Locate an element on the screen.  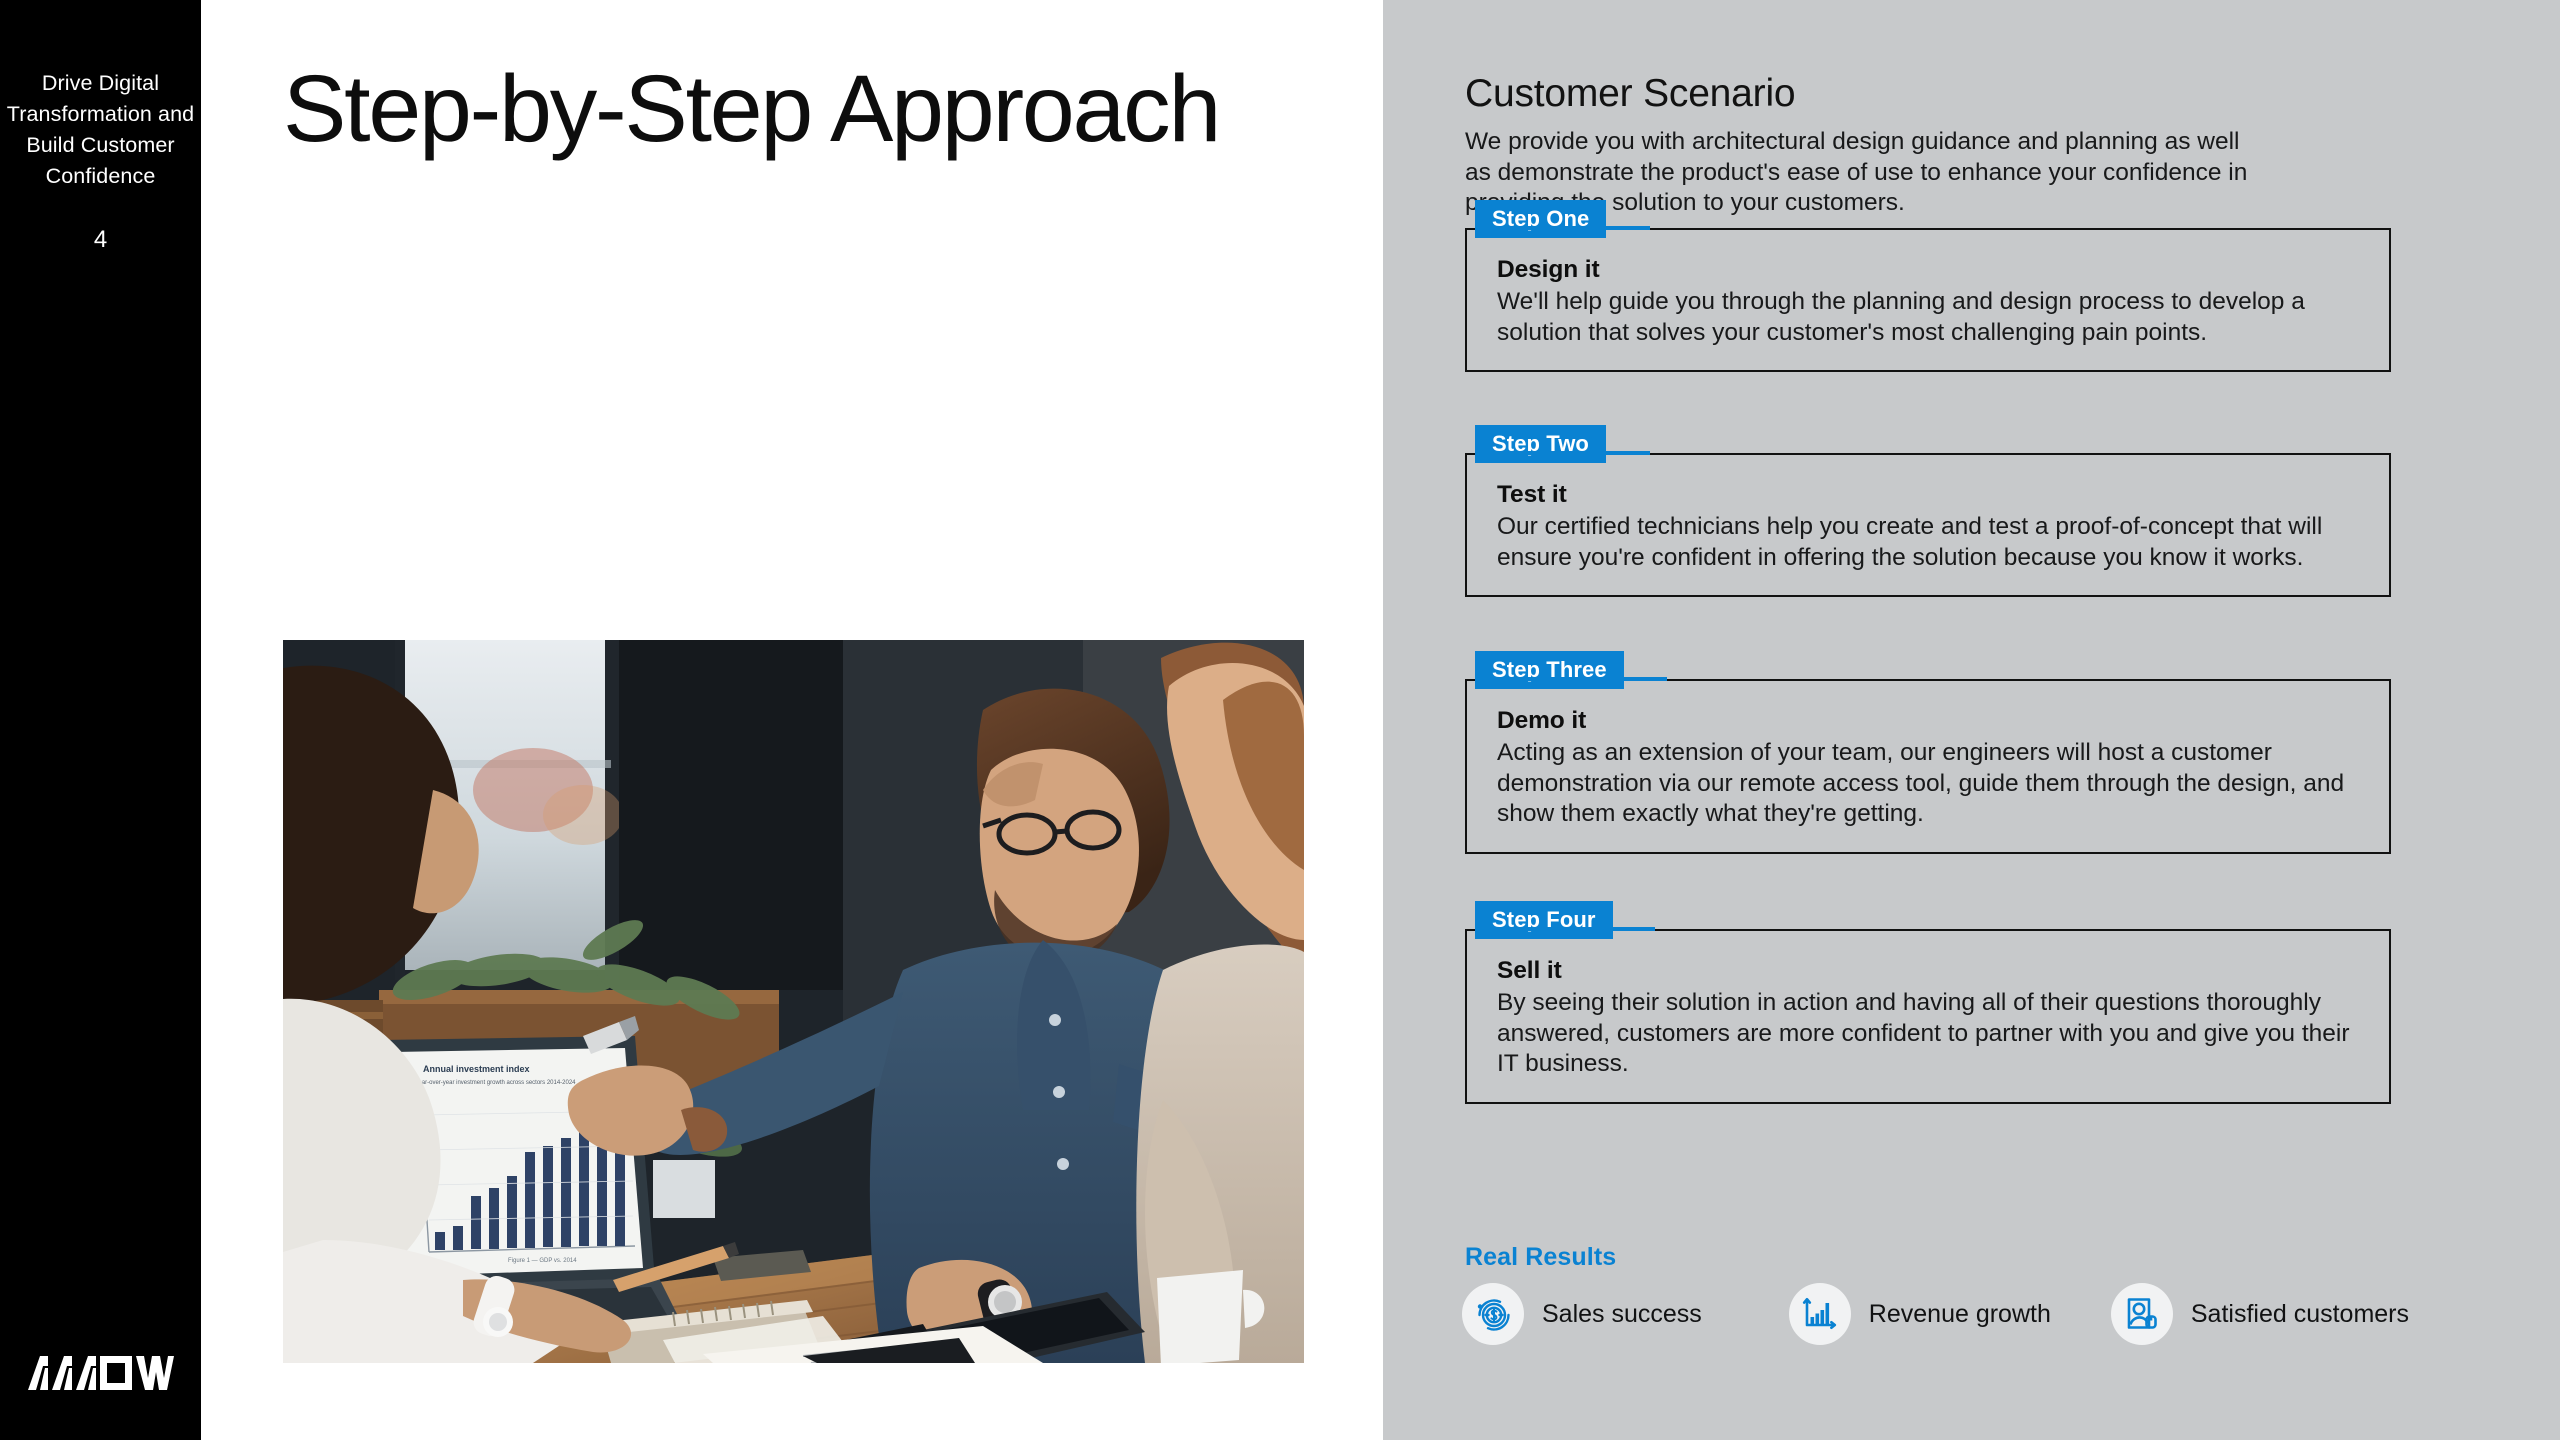
section-title: Customer Scenario is located at coordinates (1630, 93).